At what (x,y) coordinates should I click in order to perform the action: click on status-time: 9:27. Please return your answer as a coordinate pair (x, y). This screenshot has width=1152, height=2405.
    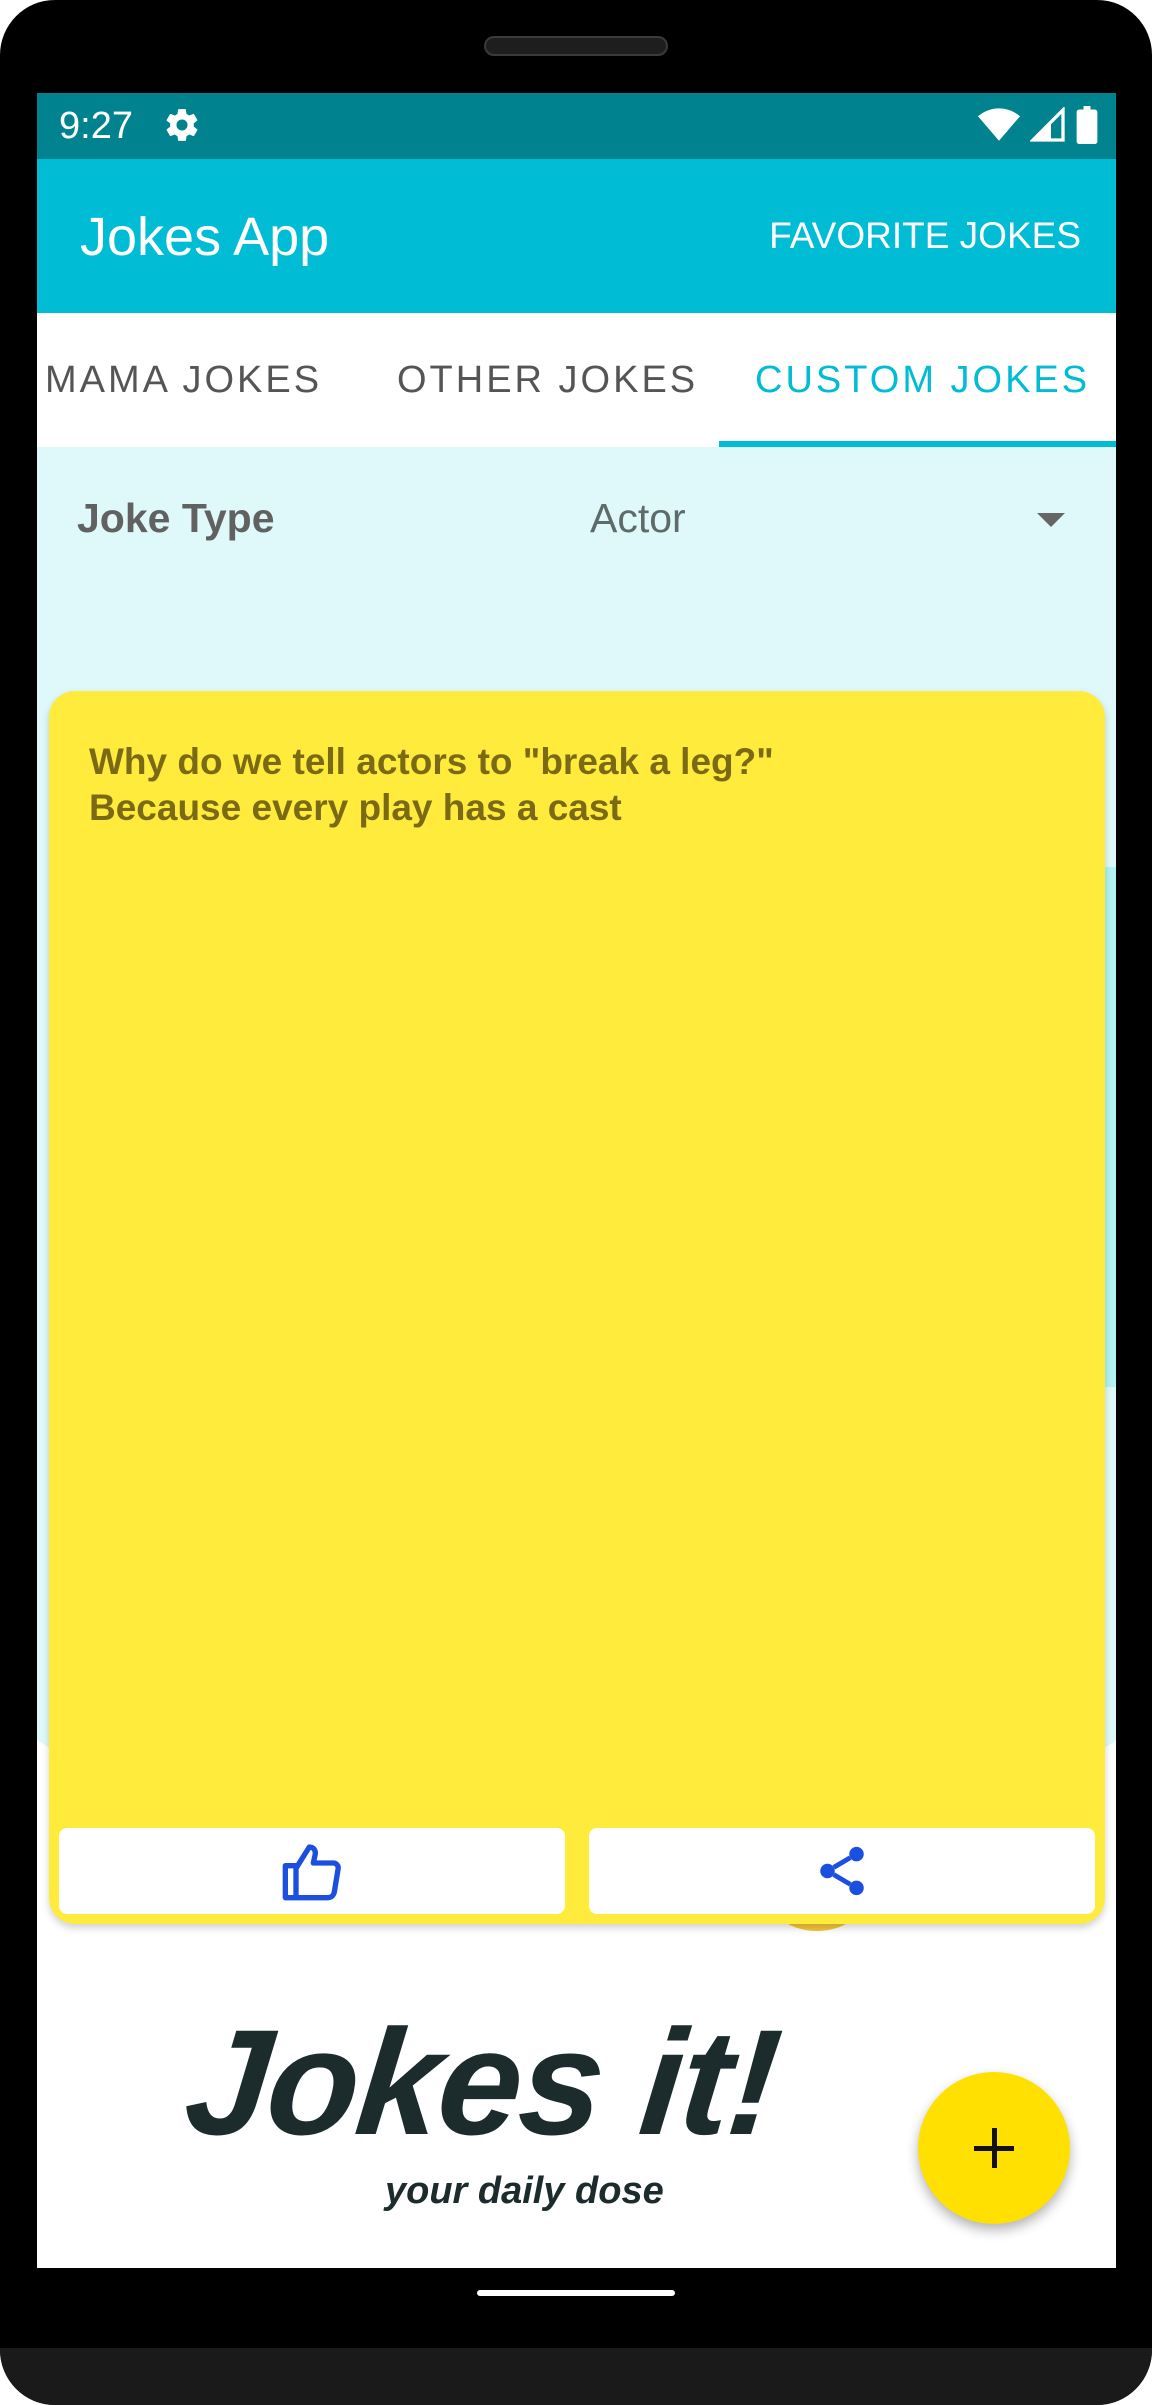
    Looking at the image, I should click on (96, 126).